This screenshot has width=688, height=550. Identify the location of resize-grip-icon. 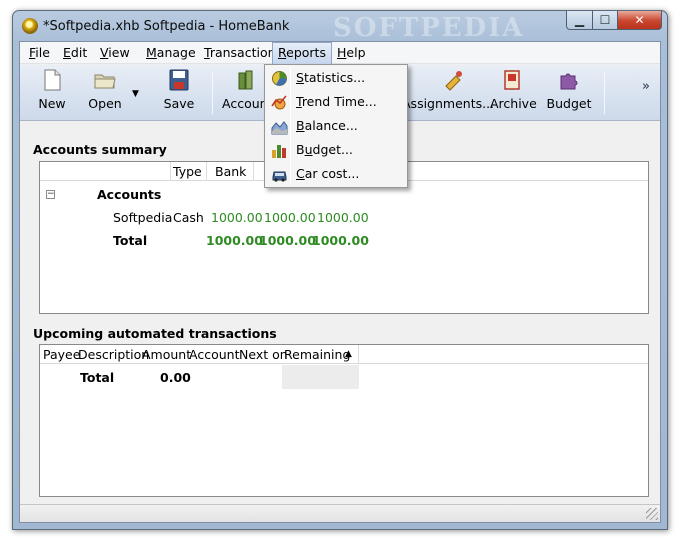
(652, 514).